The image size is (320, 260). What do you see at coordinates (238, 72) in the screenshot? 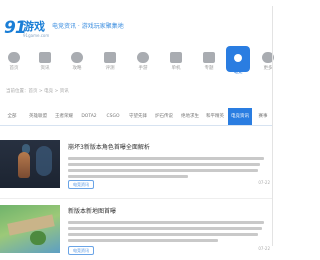
I see `nav-label: 电竞` at bounding box center [238, 72].